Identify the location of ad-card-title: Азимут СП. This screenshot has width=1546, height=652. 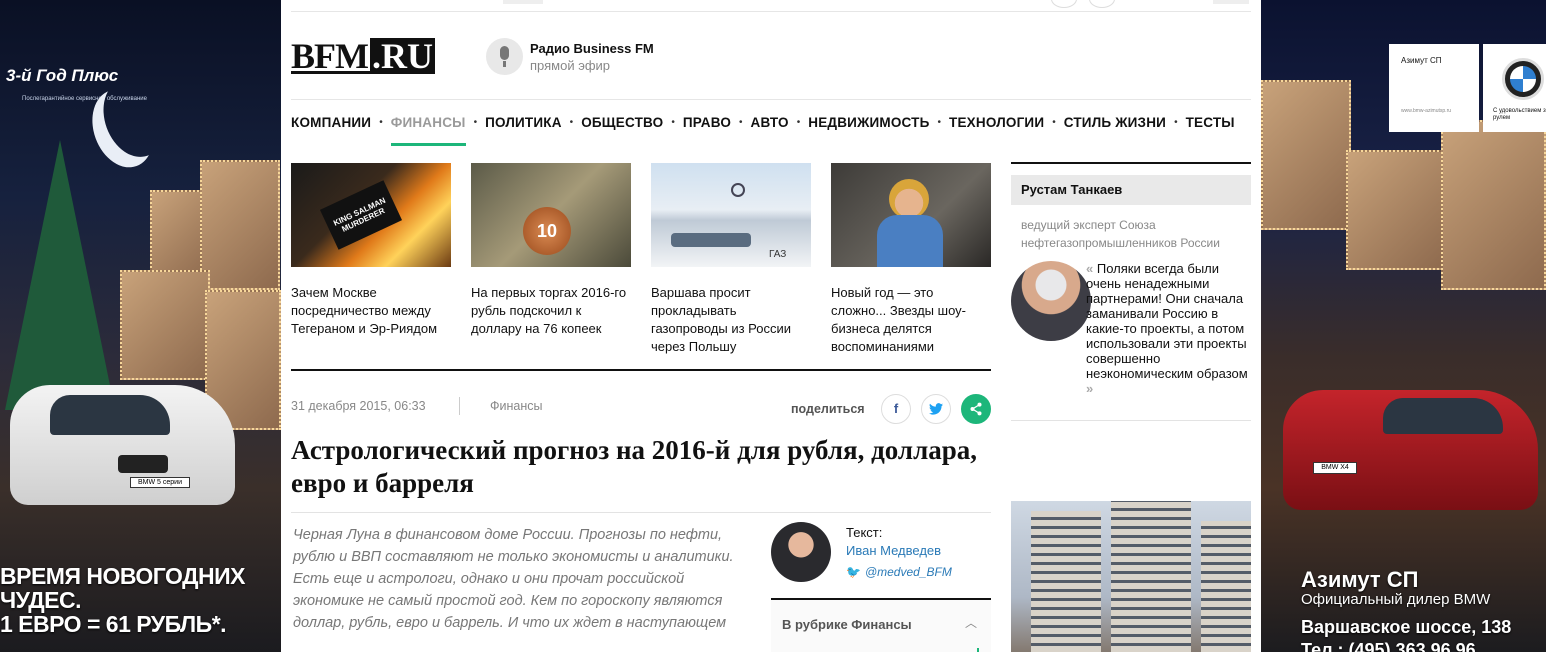
(1421, 60).